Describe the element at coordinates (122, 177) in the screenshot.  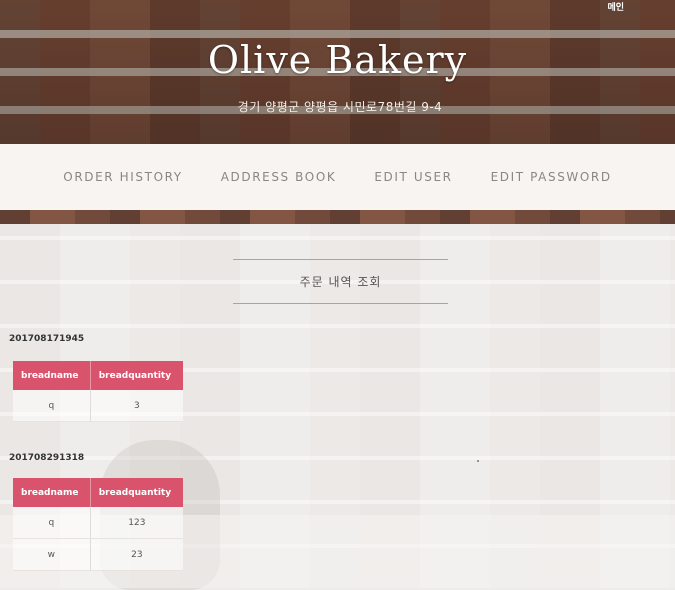
I see `nav-order-history: ORDER HISTORY` at that location.